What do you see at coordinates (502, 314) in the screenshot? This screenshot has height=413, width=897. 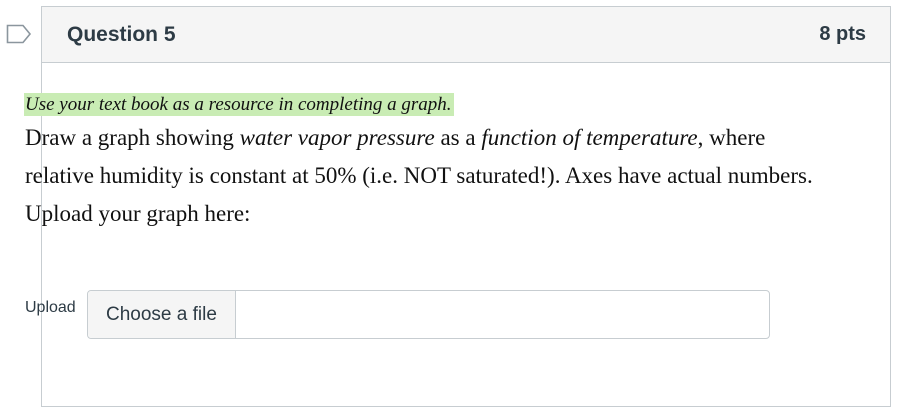 I see `selected-file-name` at bounding box center [502, 314].